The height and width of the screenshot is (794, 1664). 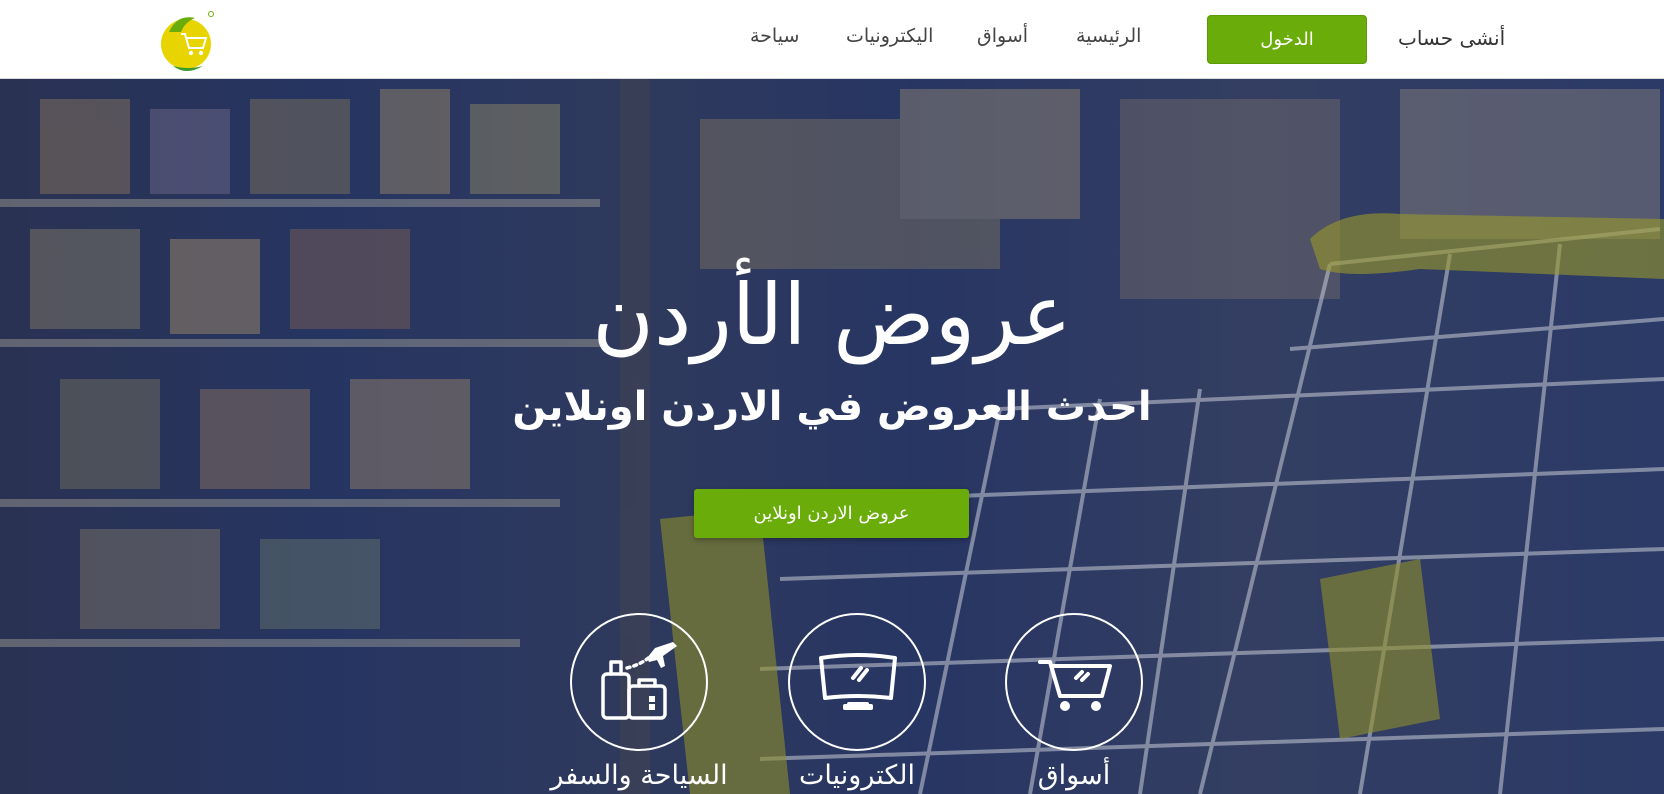 What do you see at coordinates (1074, 775) in the screenshot?
I see `category-markets-label: أسواق` at bounding box center [1074, 775].